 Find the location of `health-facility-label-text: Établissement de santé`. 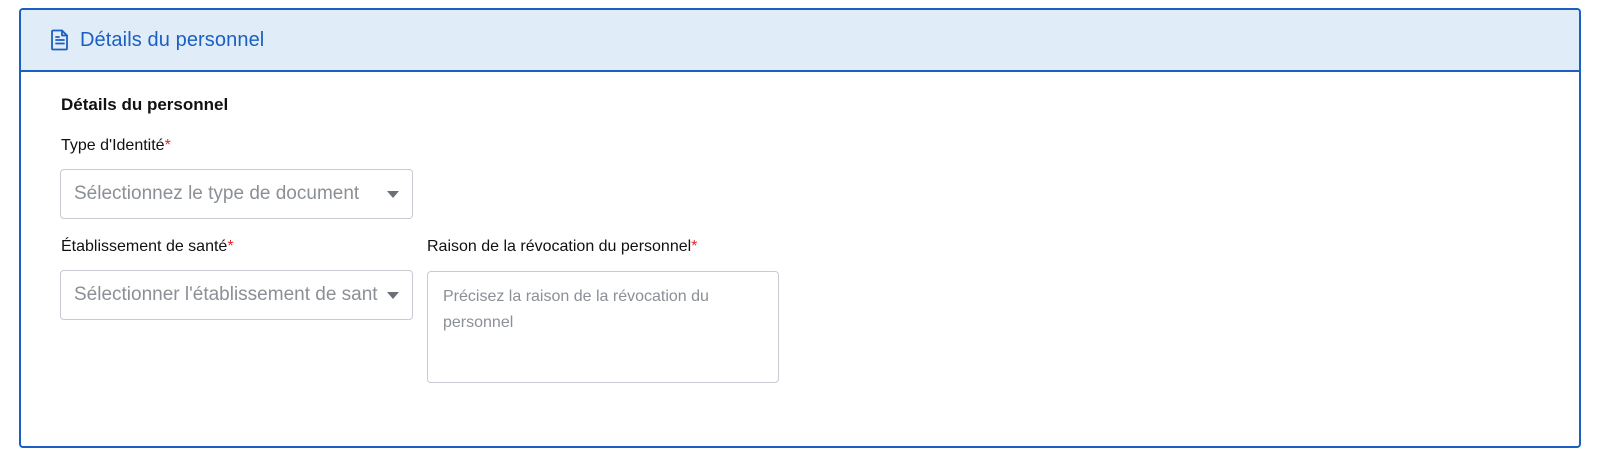

health-facility-label-text: Établissement de santé is located at coordinates (144, 246).